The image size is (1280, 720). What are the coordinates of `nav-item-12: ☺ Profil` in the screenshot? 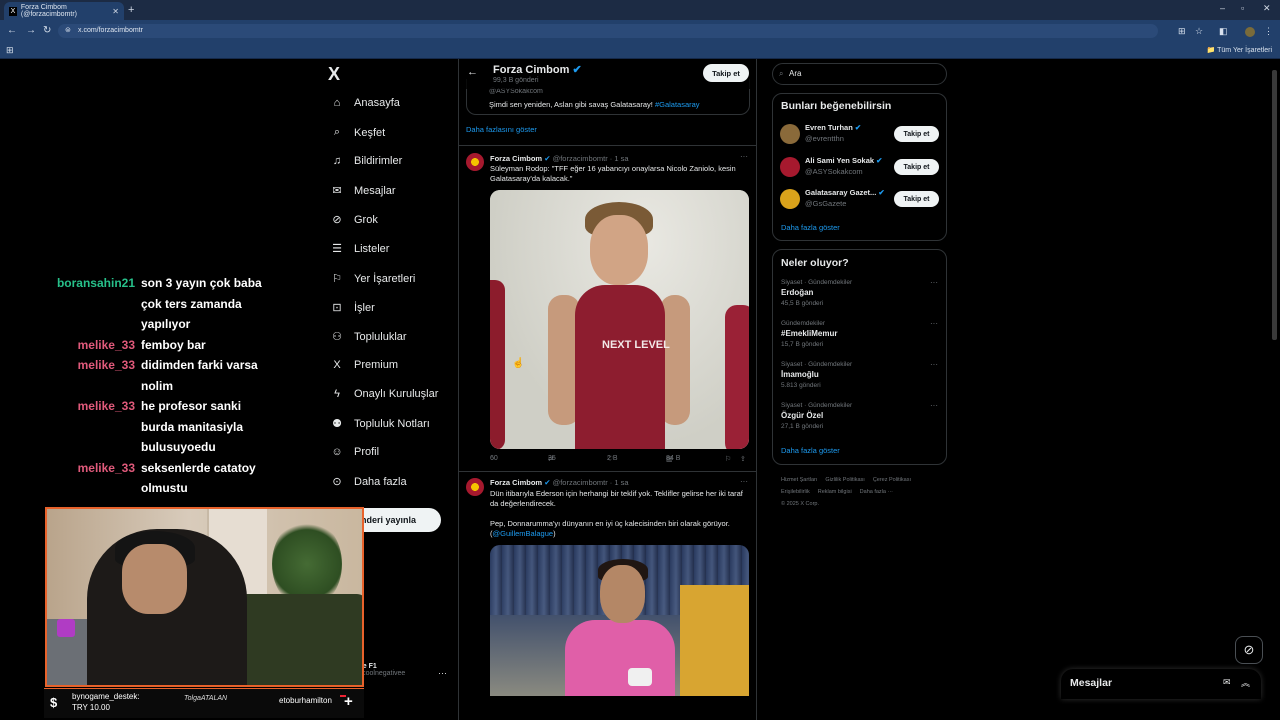 It's located at (354, 452).